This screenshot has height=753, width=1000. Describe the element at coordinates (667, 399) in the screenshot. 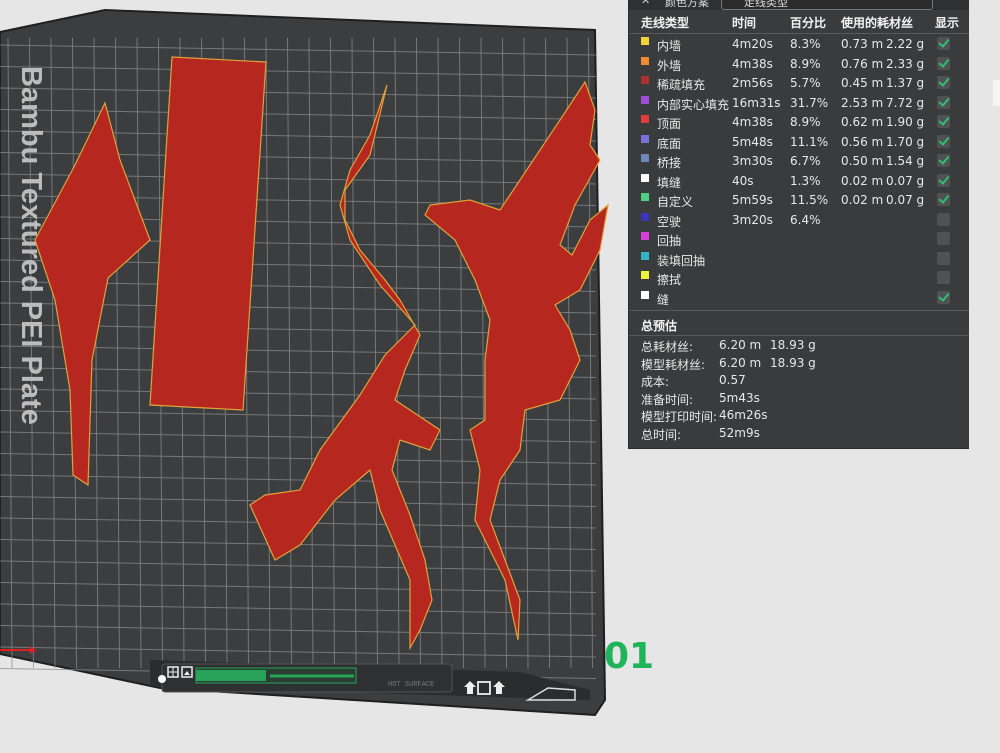

I see `summary-label: 准备时间:` at that location.